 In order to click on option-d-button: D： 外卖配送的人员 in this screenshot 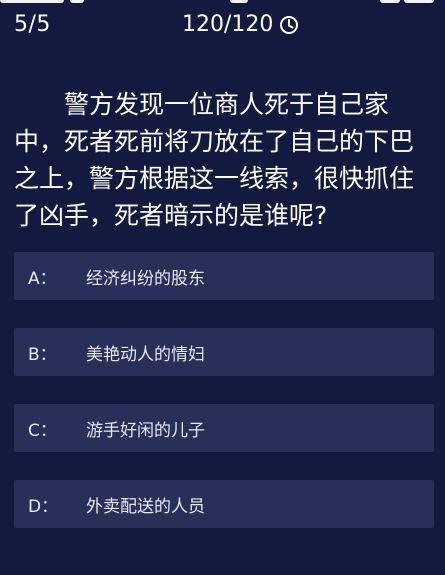, I will do `click(224, 504)`.